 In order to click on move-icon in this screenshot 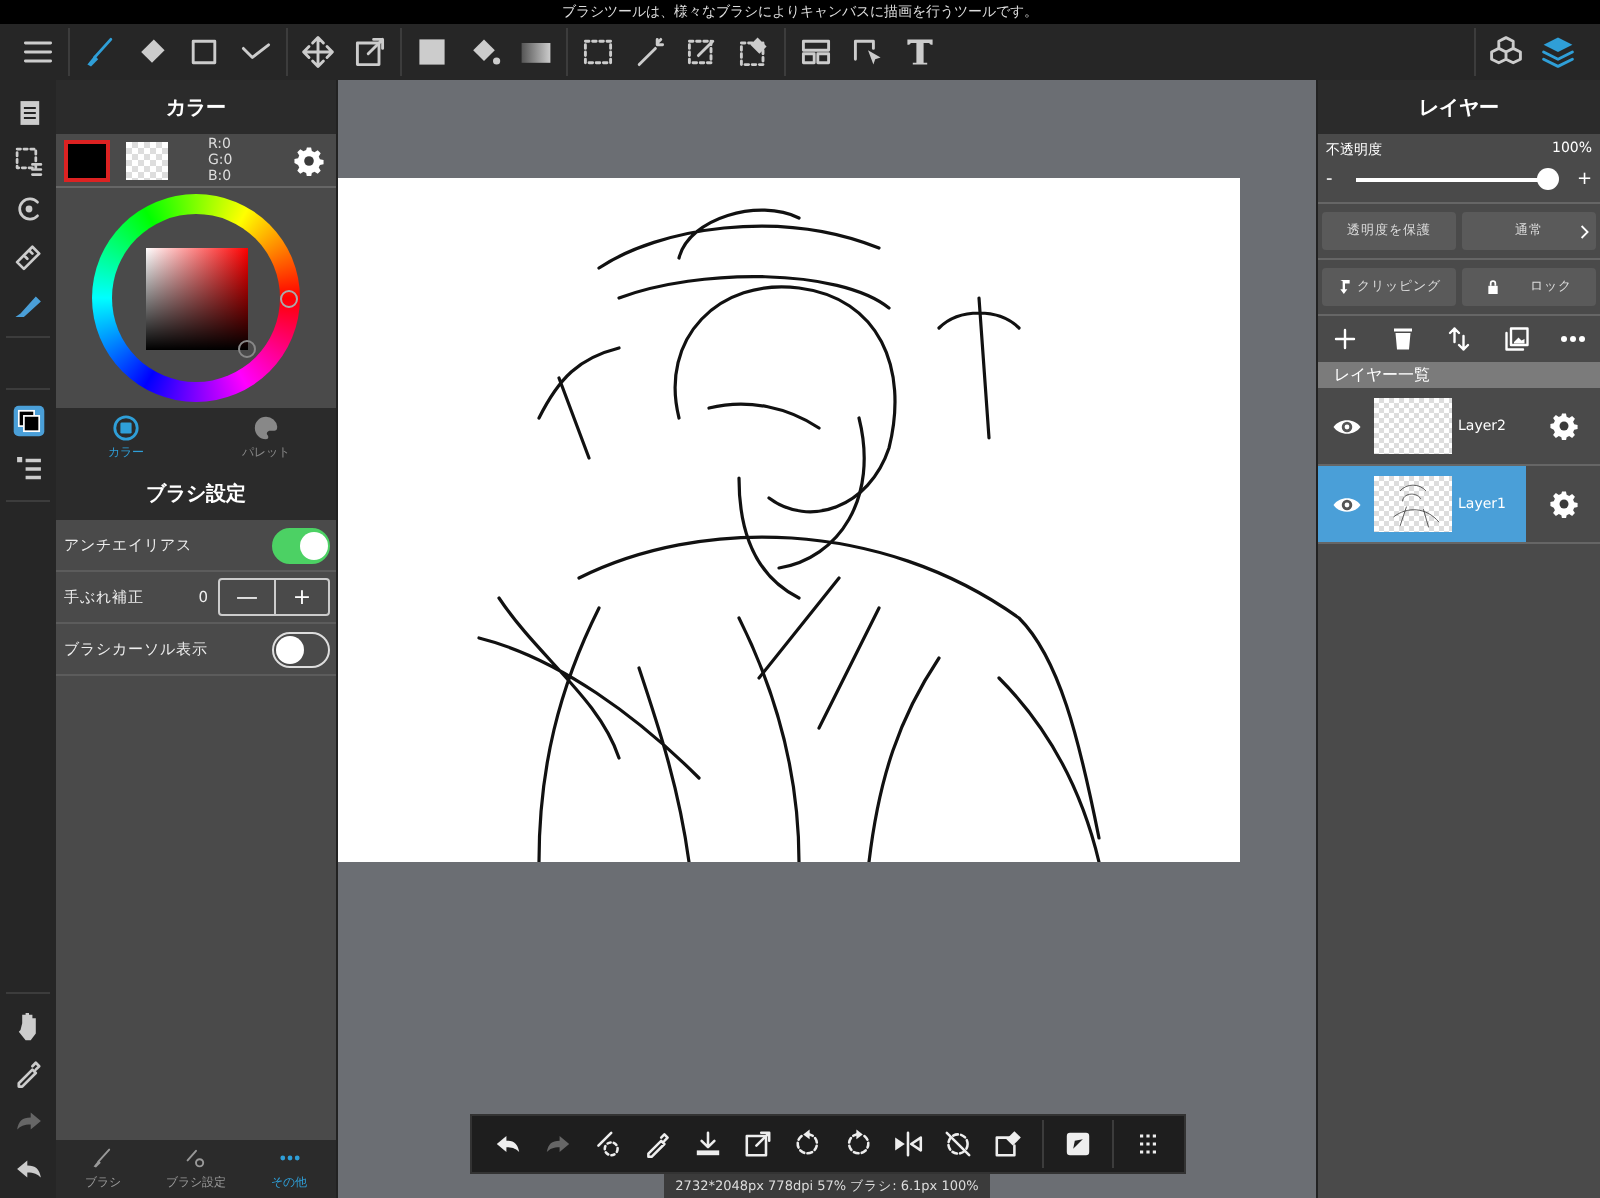, I will do `click(318, 52)`.